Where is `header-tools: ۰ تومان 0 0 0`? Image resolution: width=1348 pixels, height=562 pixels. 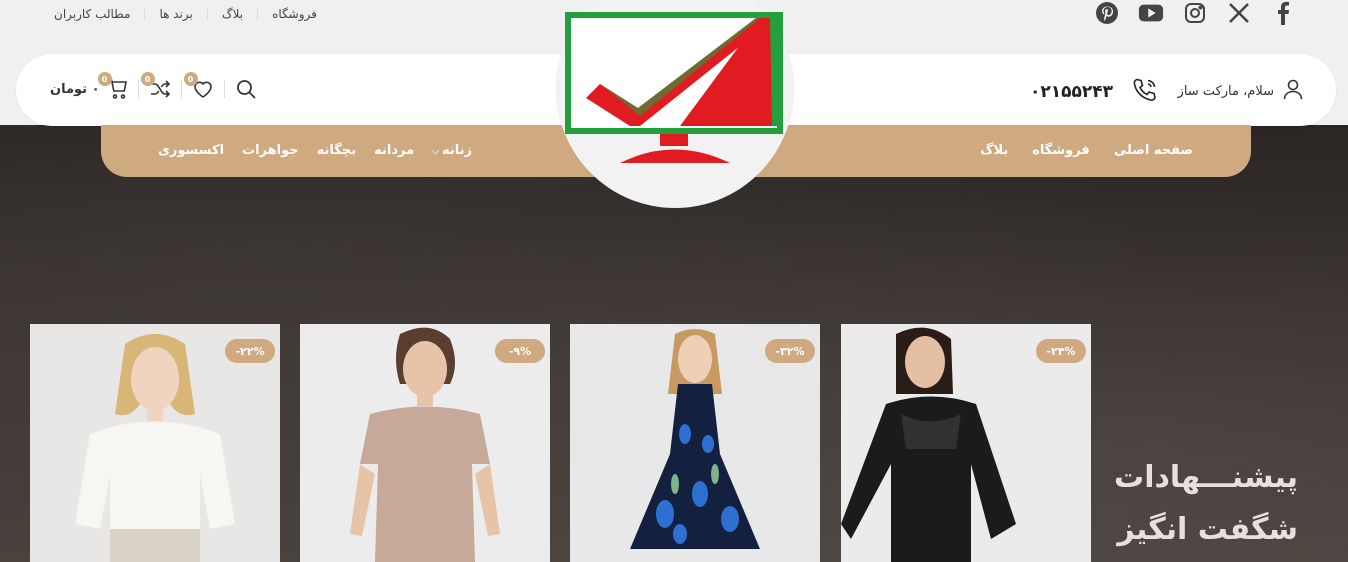
header-tools: ۰ تومان 0 0 0 is located at coordinates (153, 86).